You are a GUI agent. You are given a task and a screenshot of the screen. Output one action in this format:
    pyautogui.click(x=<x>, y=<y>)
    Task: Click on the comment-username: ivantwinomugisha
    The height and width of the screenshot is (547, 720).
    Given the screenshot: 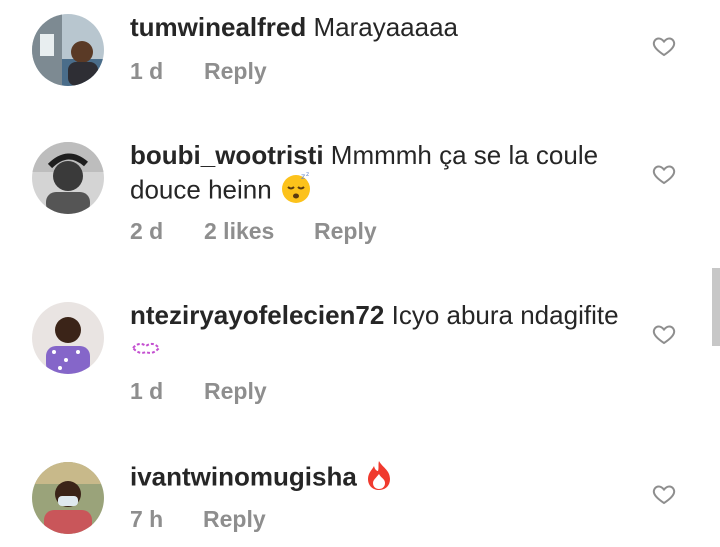 What is the action you would take?
    pyautogui.click(x=243, y=476)
    